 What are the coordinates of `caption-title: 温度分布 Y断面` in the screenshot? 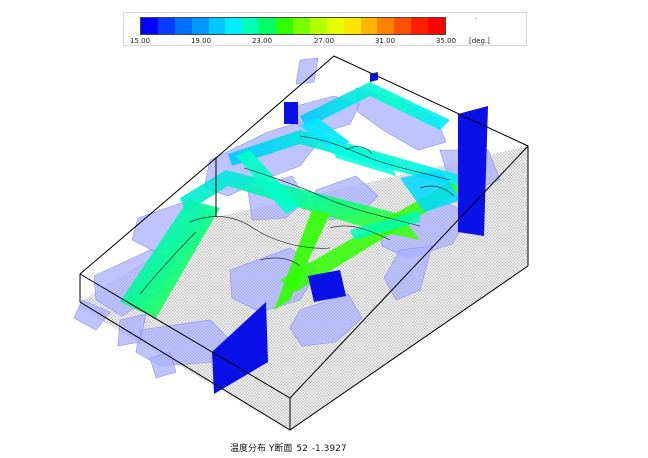 It's located at (261, 449).